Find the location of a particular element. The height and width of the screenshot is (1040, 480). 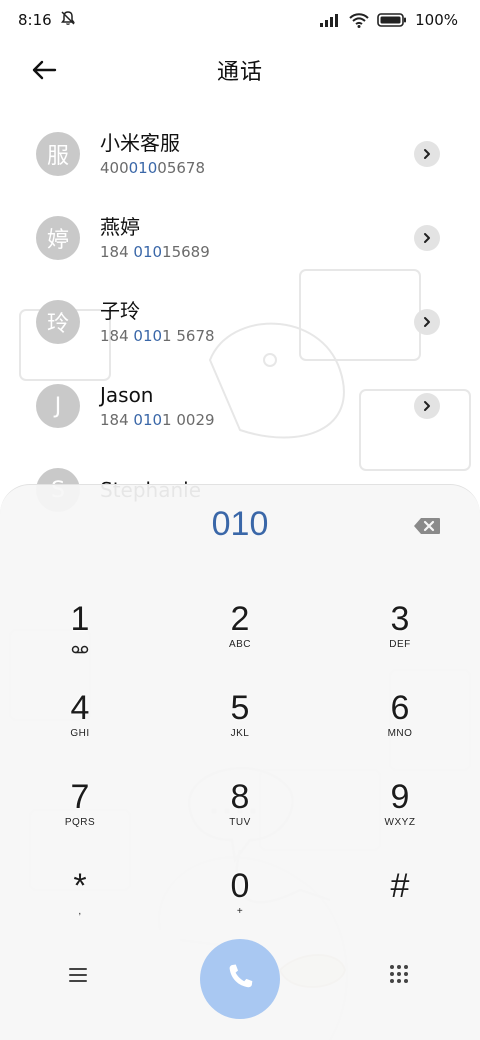

key-digit: 9 is located at coordinates (400, 797).